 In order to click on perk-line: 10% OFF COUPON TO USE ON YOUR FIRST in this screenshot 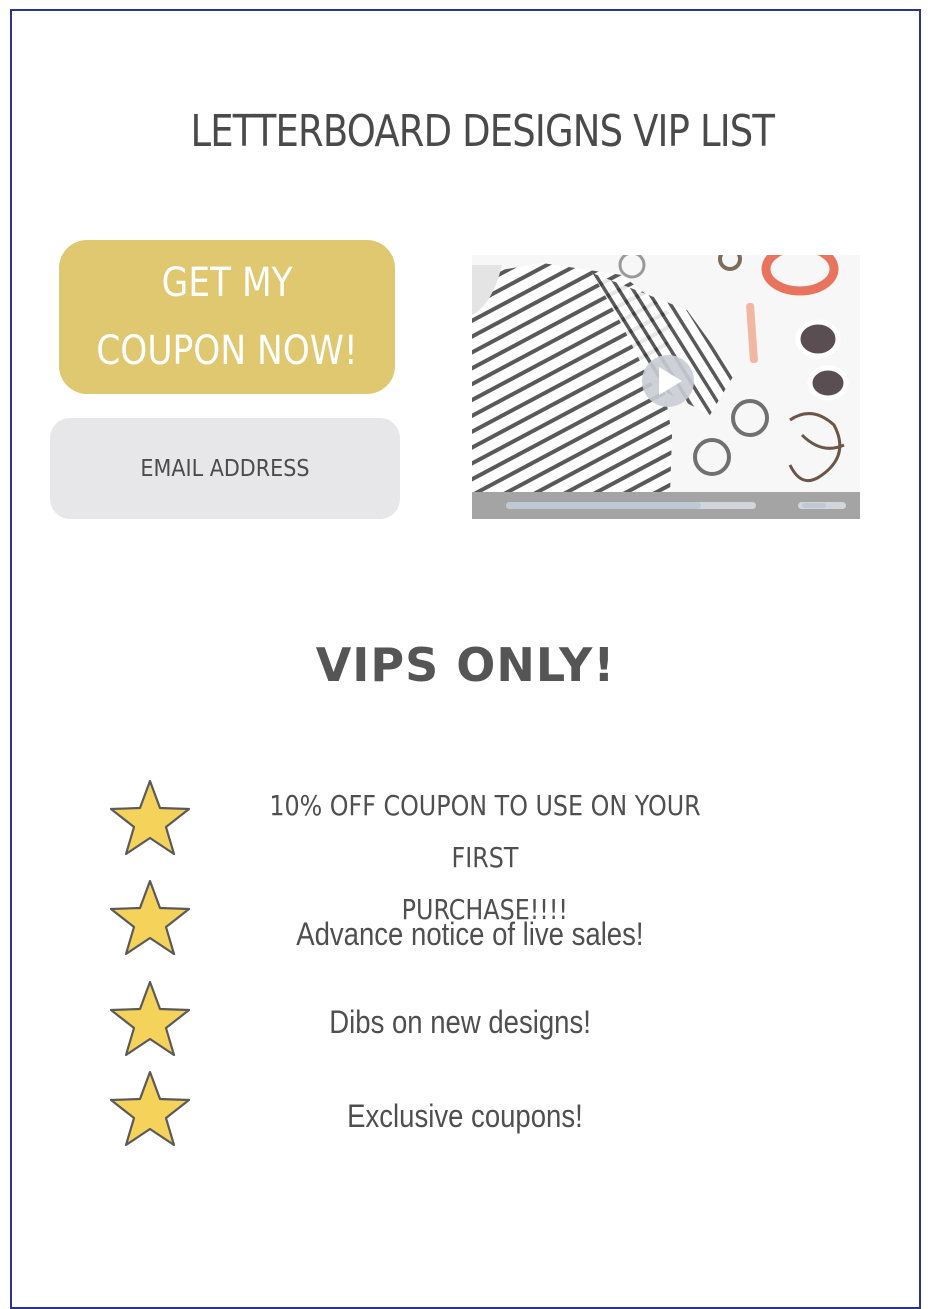, I will do `click(485, 831)`.